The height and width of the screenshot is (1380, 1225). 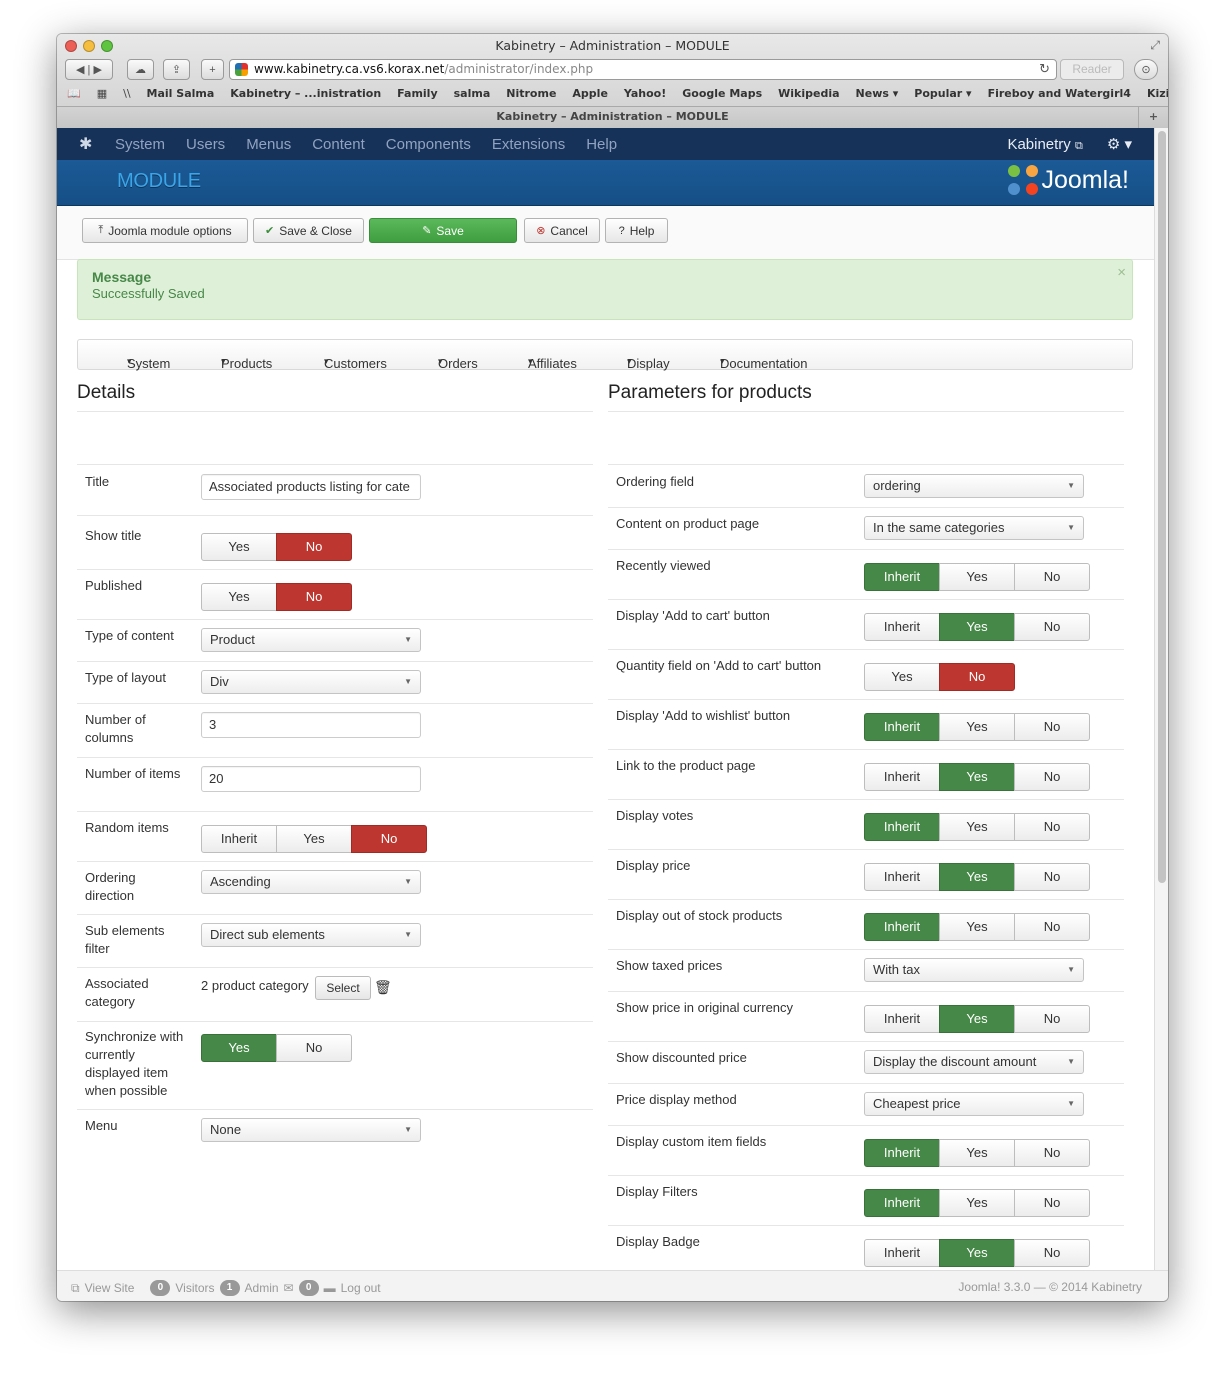 What do you see at coordinates (268, 144) in the screenshot?
I see `nav-menus: Menus` at bounding box center [268, 144].